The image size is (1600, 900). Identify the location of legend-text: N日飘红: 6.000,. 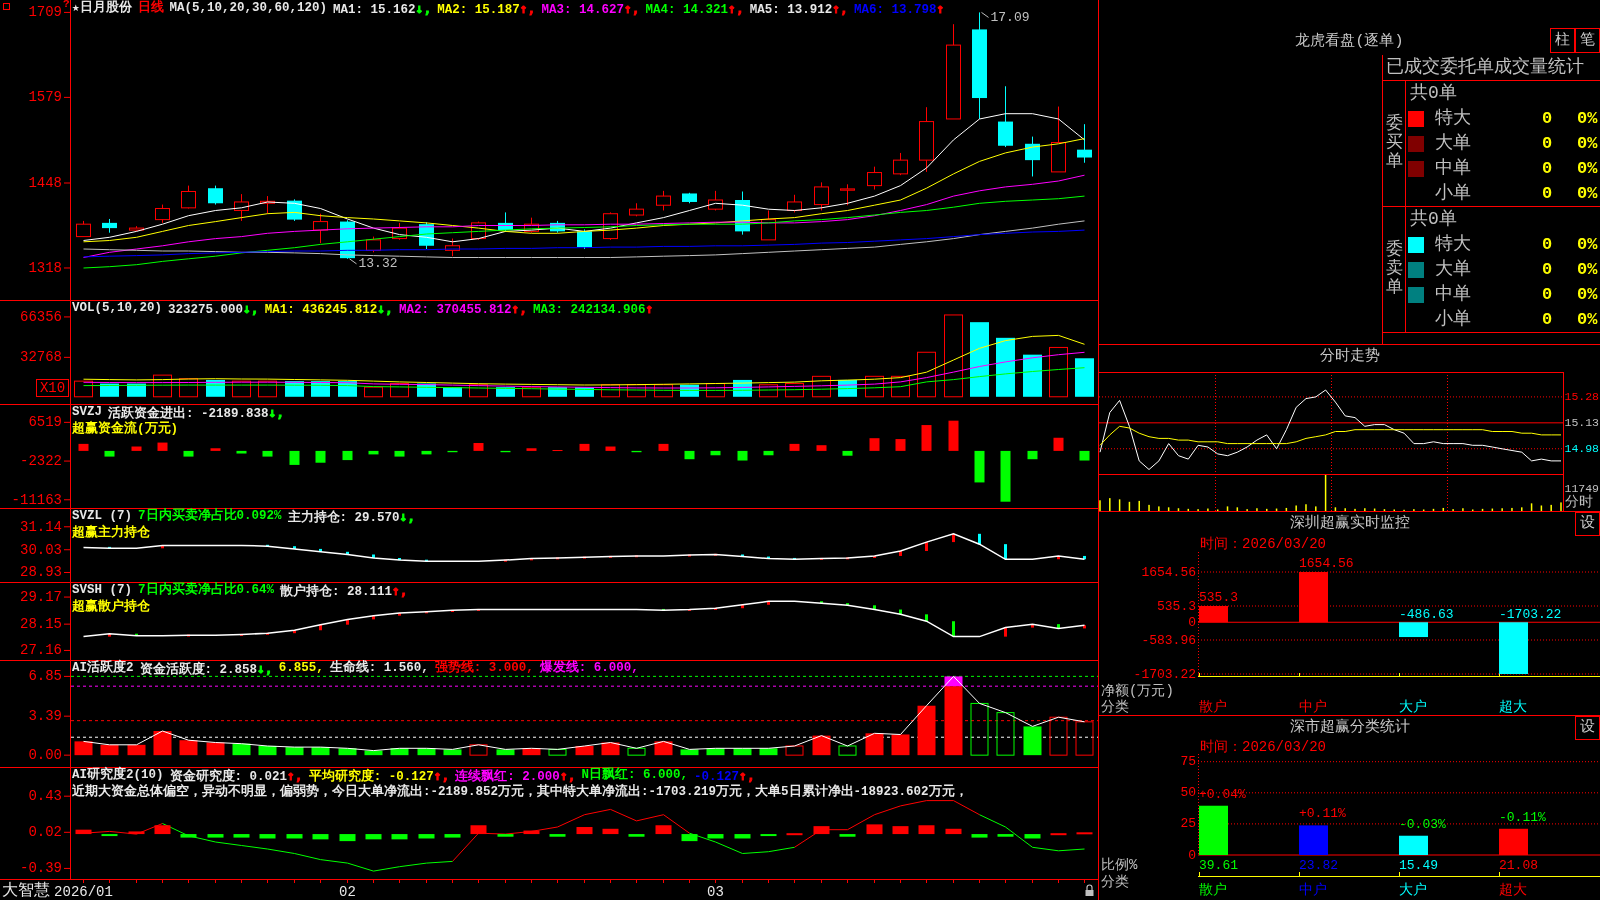
(635, 775).